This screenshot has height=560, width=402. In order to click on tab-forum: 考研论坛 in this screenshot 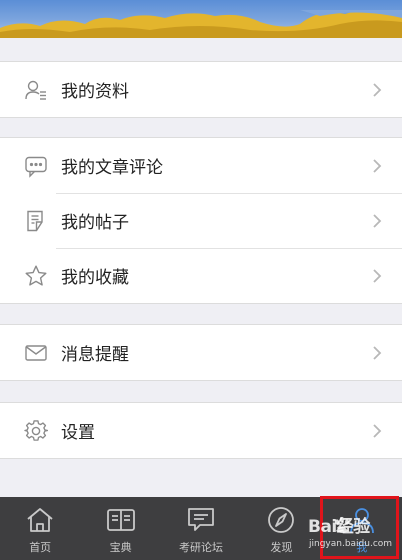, I will do `click(201, 528)`.